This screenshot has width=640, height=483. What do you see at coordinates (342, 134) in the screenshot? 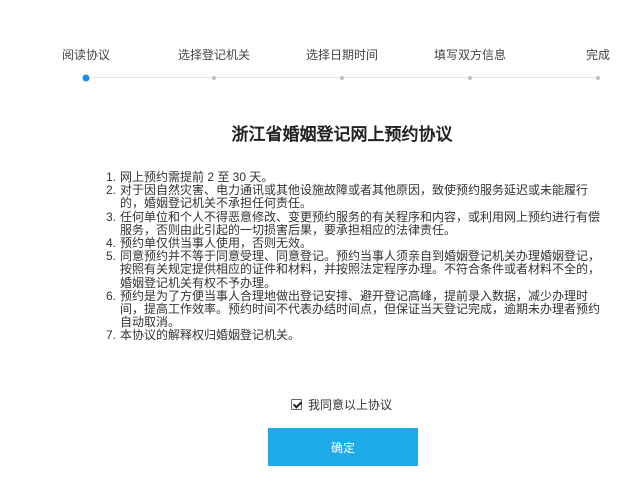
I see `agreement-title: 浙江省婚姻登记网上预约协议` at bounding box center [342, 134].